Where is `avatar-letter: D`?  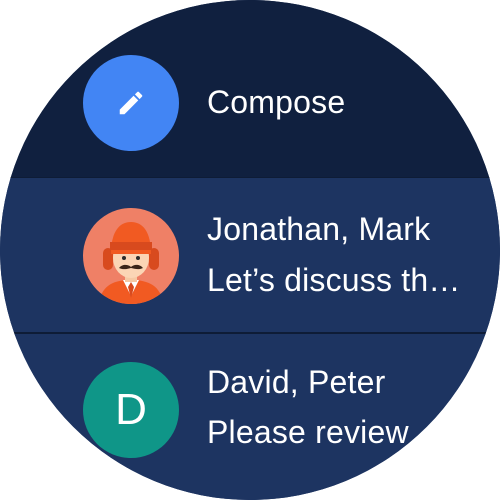
avatar-letter: D is located at coordinates (131, 409).